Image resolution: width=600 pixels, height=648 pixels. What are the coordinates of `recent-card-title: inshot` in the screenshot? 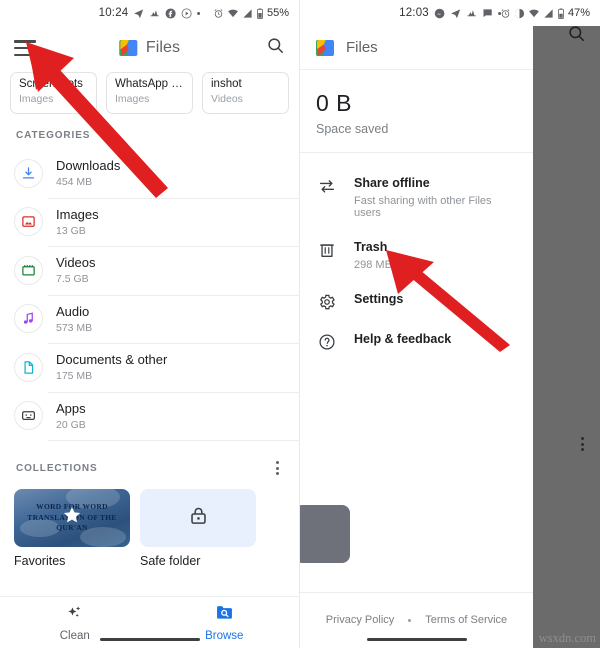 It's located at (226, 84).